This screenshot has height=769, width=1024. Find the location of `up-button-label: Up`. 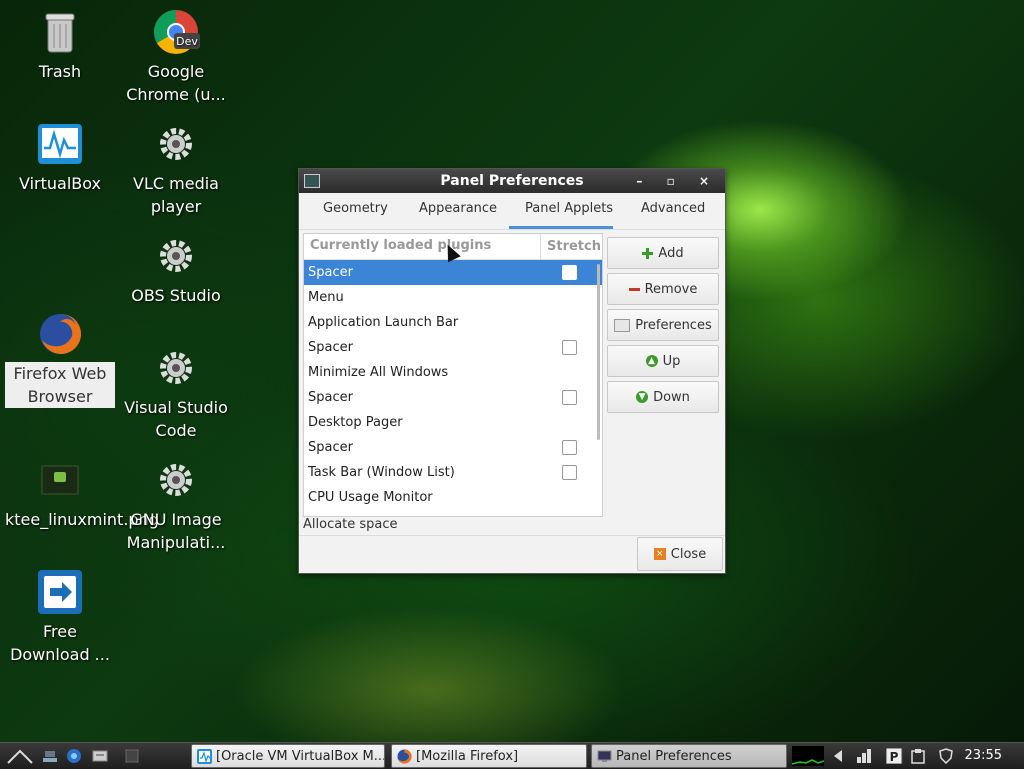

up-button-label: Up is located at coordinates (671, 361).